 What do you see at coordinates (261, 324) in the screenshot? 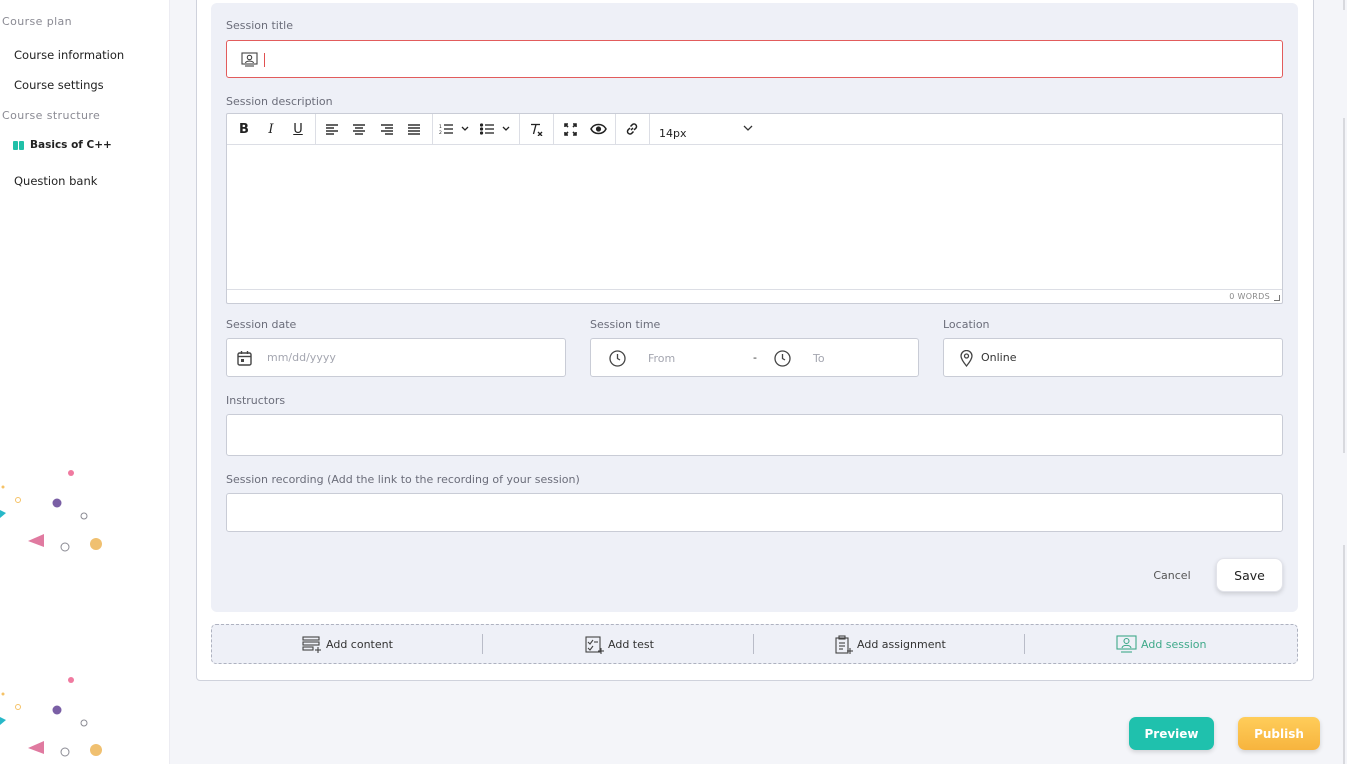
I see `session-date-label: Session date` at bounding box center [261, 324].